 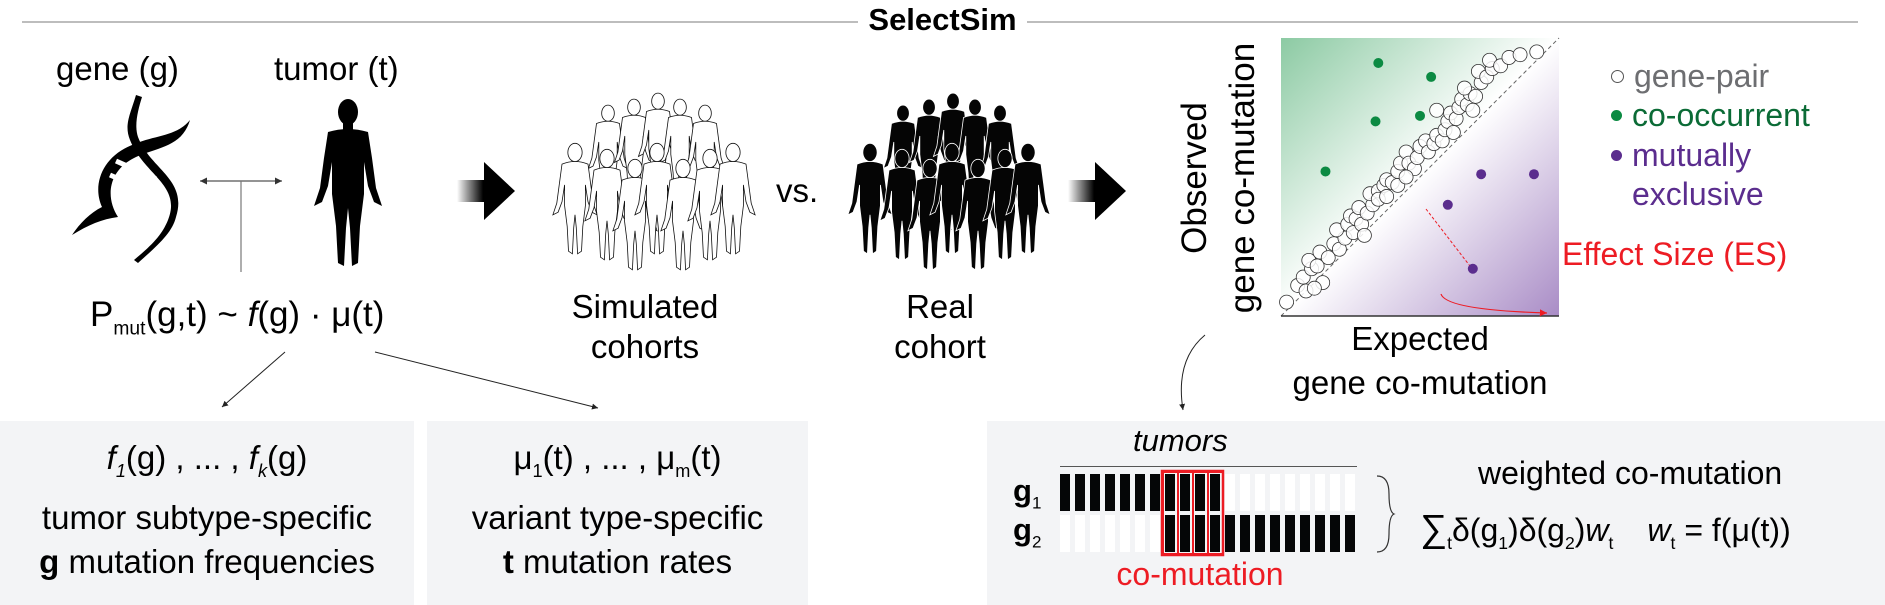 What do you see at coordinates (1420, 382) in the screenshot?
I see `scatter-xlabel-2: gene co-mutation` at bounding box center [1420, 382].